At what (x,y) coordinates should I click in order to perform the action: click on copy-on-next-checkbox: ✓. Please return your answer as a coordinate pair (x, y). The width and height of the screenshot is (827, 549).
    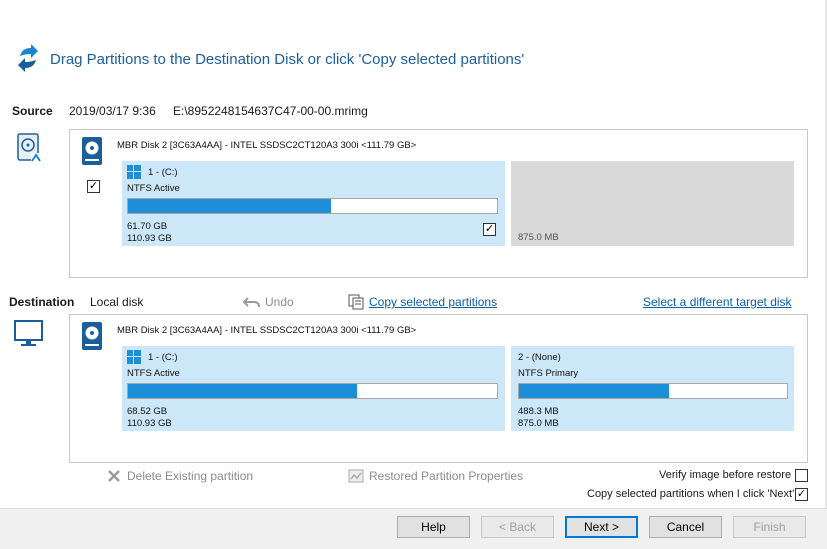
    Looking at the image, I should click on (801, 494).